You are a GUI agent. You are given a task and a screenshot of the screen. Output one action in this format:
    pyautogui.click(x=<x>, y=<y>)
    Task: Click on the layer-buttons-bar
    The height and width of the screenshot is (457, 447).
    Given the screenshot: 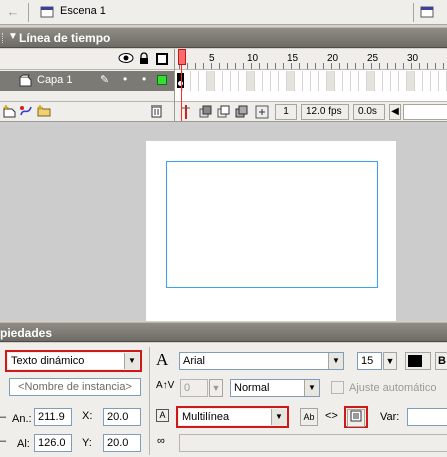 What is the action you would take?
    pyautogui.click(x=87, y=111)
    